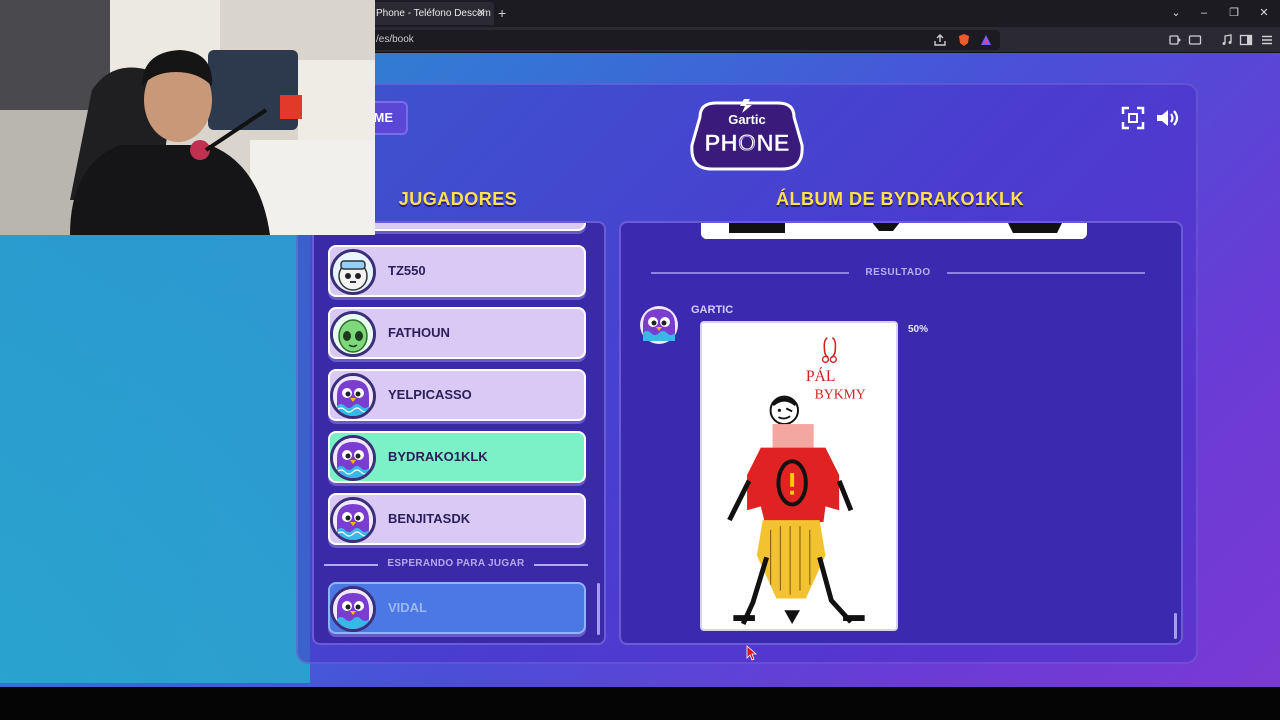 This screenshot has width=1280, height=720. Describe the element at coordinates (598, 609) in the screenshot. I see `players-scrollbar` at that location.